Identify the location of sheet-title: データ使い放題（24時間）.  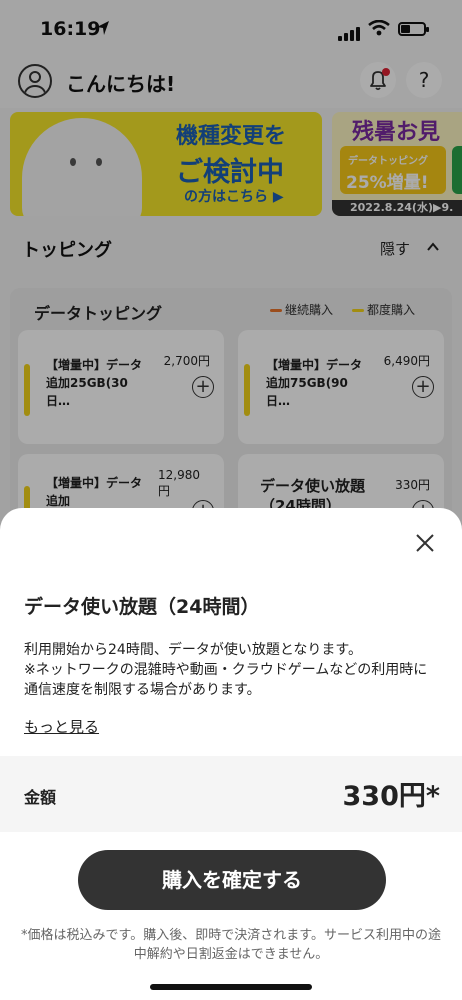
(142, 607).